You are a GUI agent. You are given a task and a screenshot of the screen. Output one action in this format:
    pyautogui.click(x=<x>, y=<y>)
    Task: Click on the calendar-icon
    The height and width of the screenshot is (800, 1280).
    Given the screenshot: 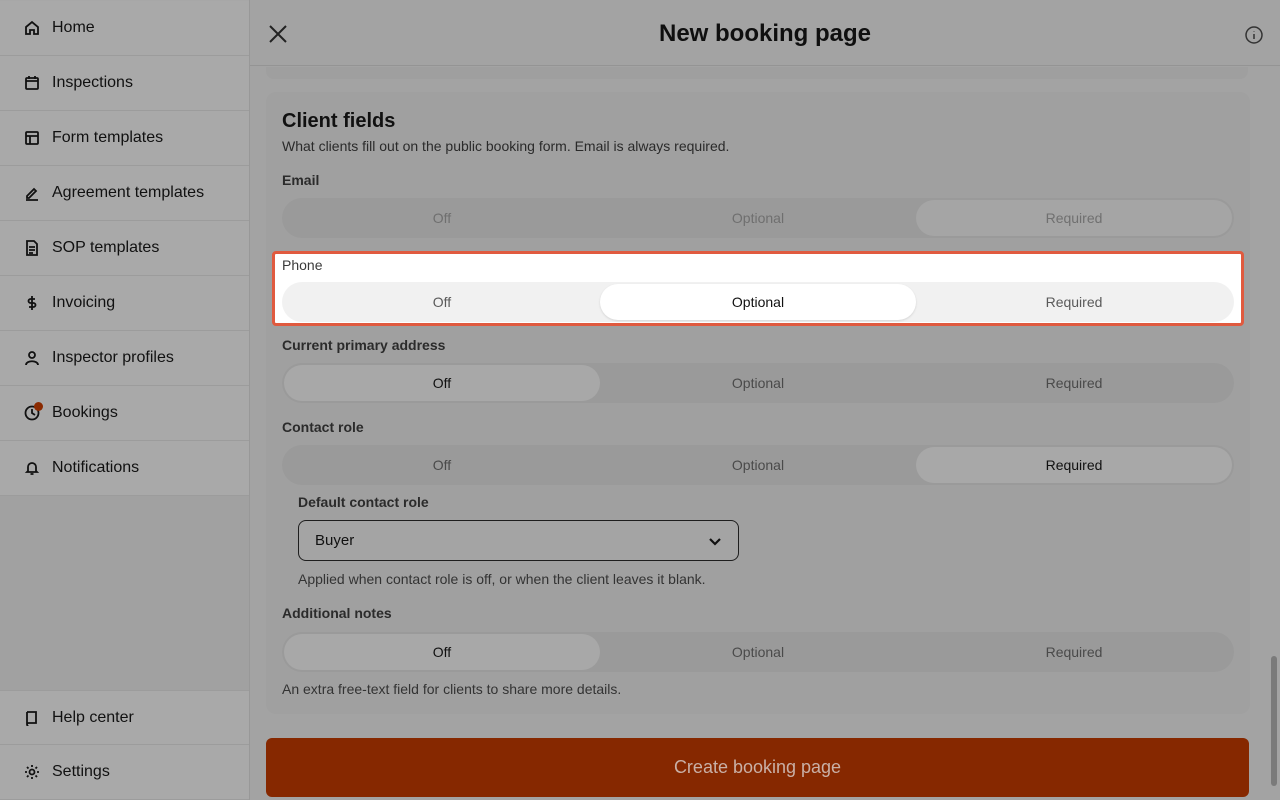 What is the action you would take?
    pyautogui.click(x=32, y=83)
    